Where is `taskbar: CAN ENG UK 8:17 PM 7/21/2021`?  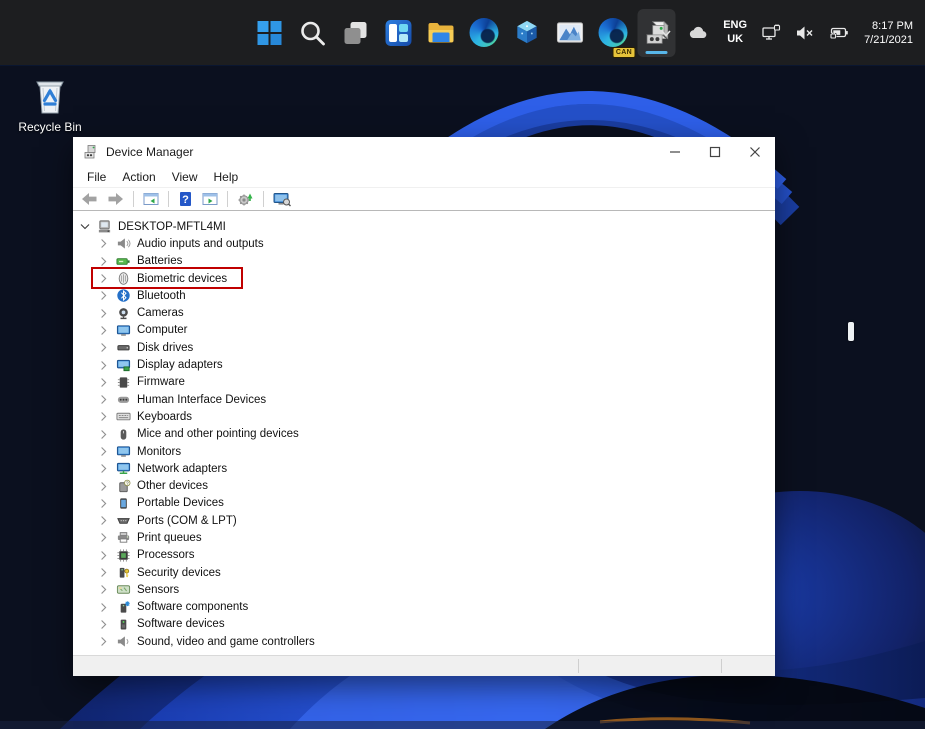
taskbar: CAN ENG UK 8:17 PM 7/21/2021 is located at coordinates (462, 33).